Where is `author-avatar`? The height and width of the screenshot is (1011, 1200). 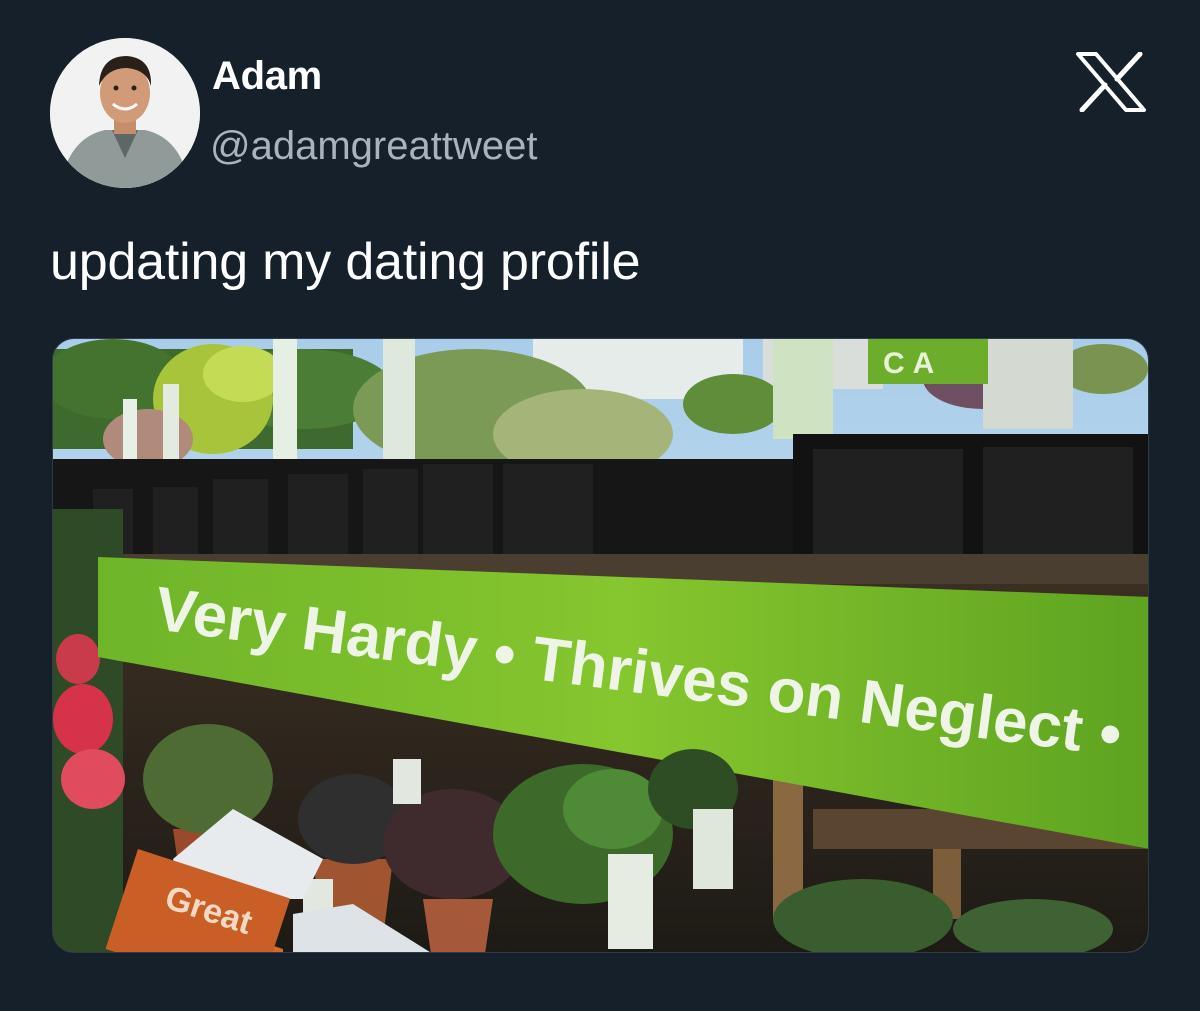
author-avatar is located at coordinates (125, 113).